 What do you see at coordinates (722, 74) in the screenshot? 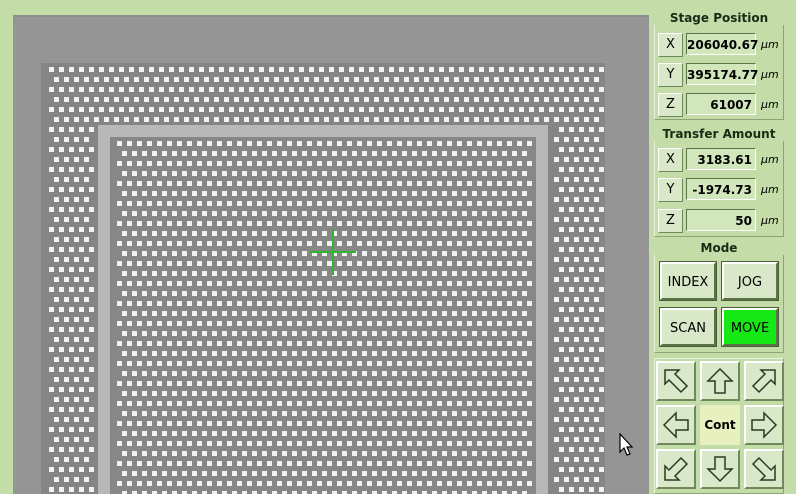
I see `stage-y-field: 395174.77` at bounding box center [722, 74].